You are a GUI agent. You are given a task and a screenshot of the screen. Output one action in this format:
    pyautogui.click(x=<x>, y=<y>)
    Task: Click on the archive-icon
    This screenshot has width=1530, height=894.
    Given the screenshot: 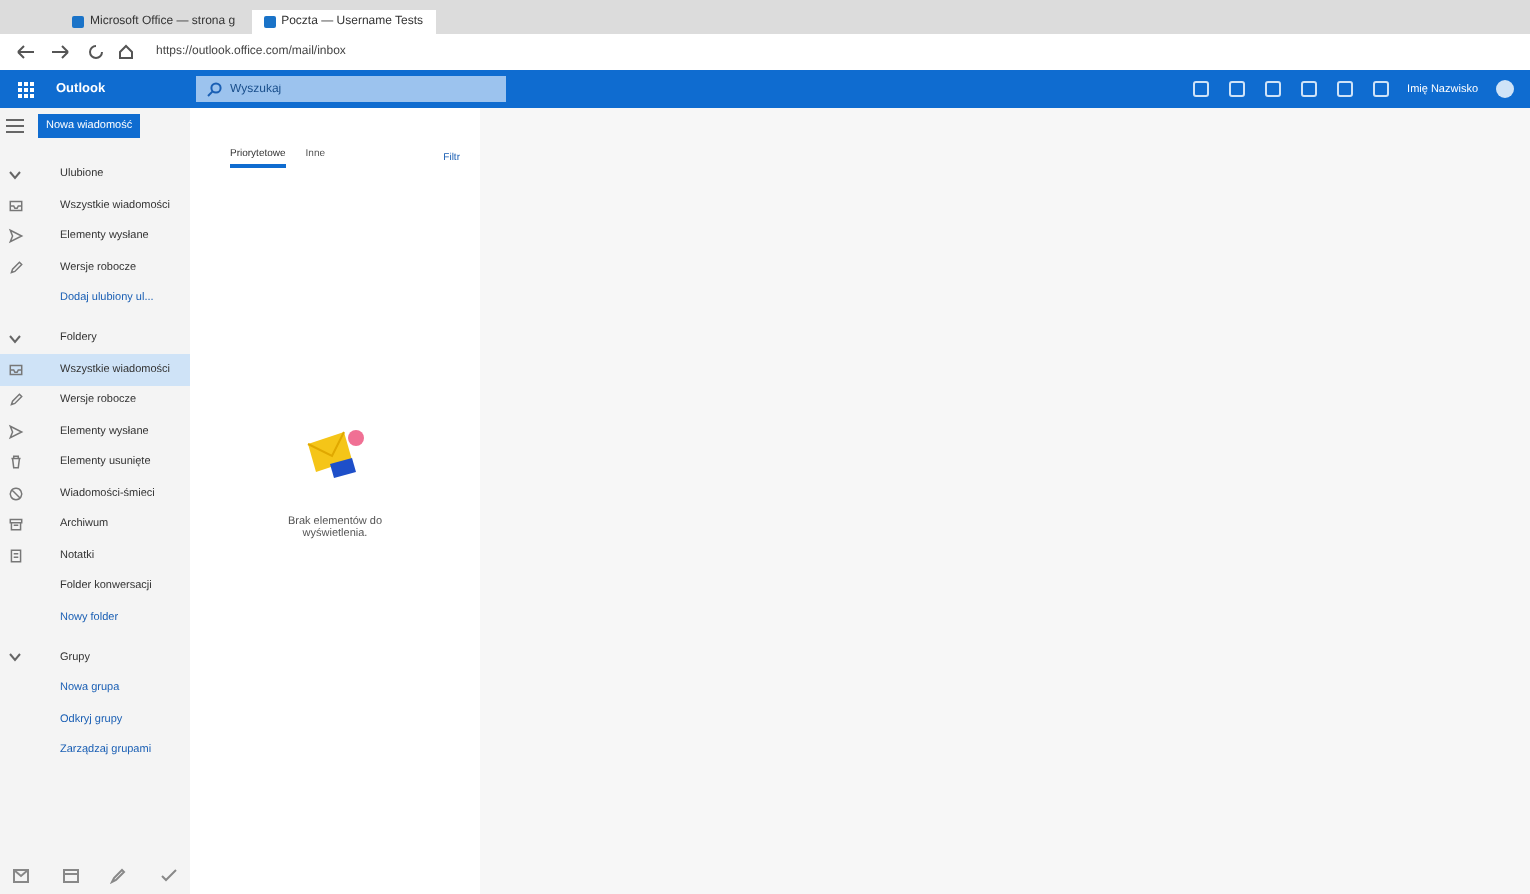 What is the action you would take?
    pyautogui.click(x=16, y=524)
    